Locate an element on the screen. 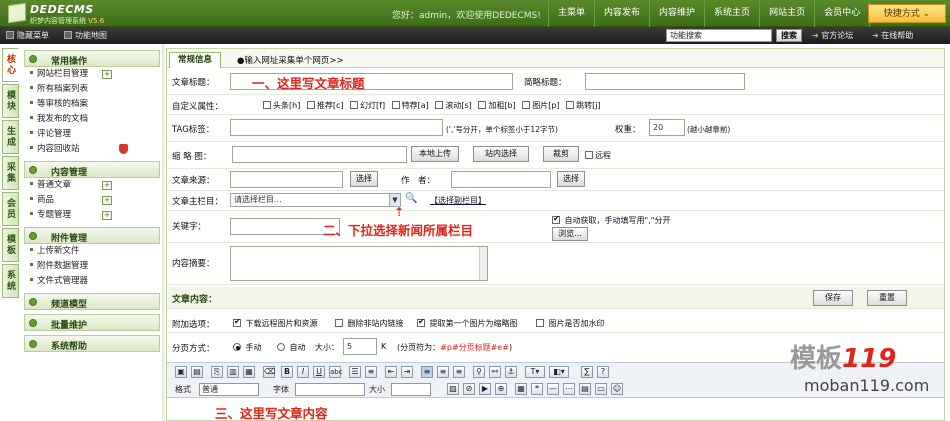 Image resolution: width=950 pixels, height=421 pixels. tab-collect-url: ●输入网址采集单个网页>> is located at coordinates (290, 60).